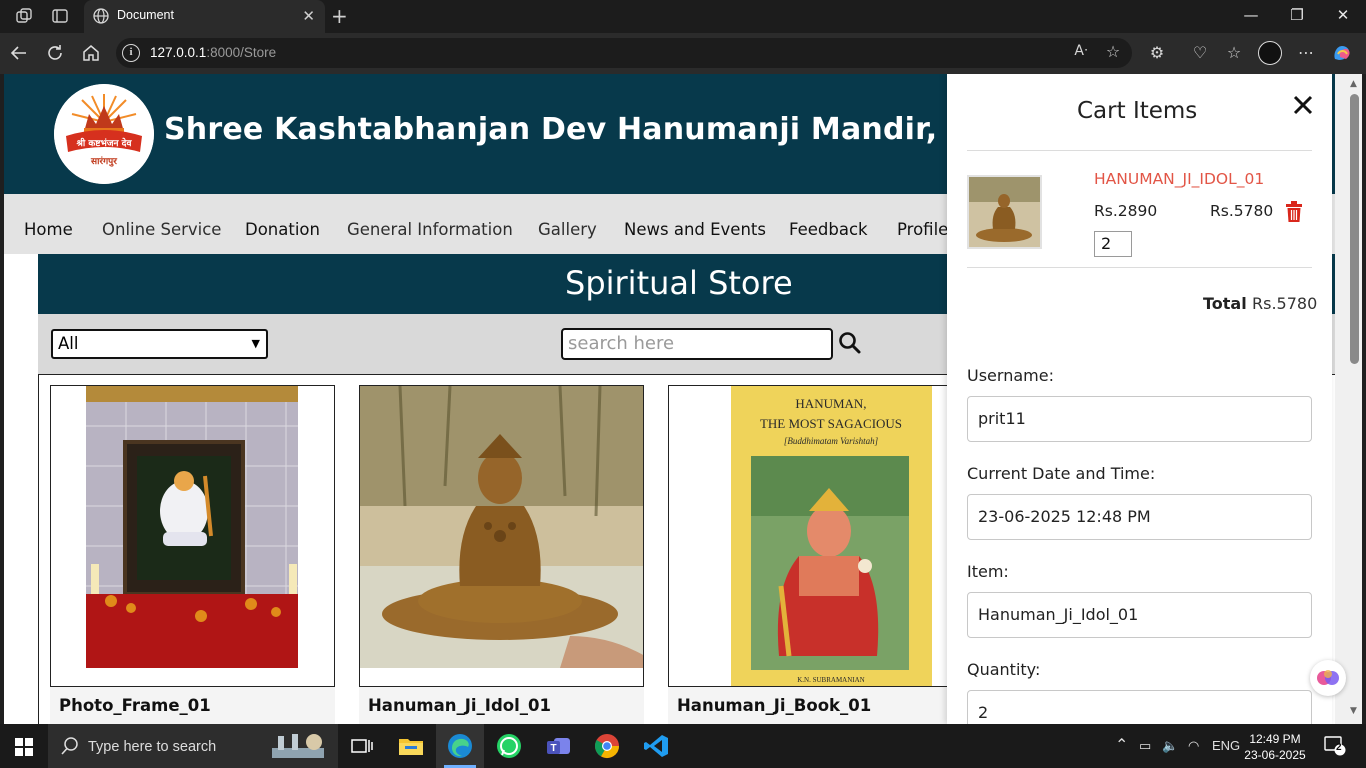 Image resolution: width=1366 pixels, height=768 pixels. I want to click on workspaces-icon, so click(24, 16).